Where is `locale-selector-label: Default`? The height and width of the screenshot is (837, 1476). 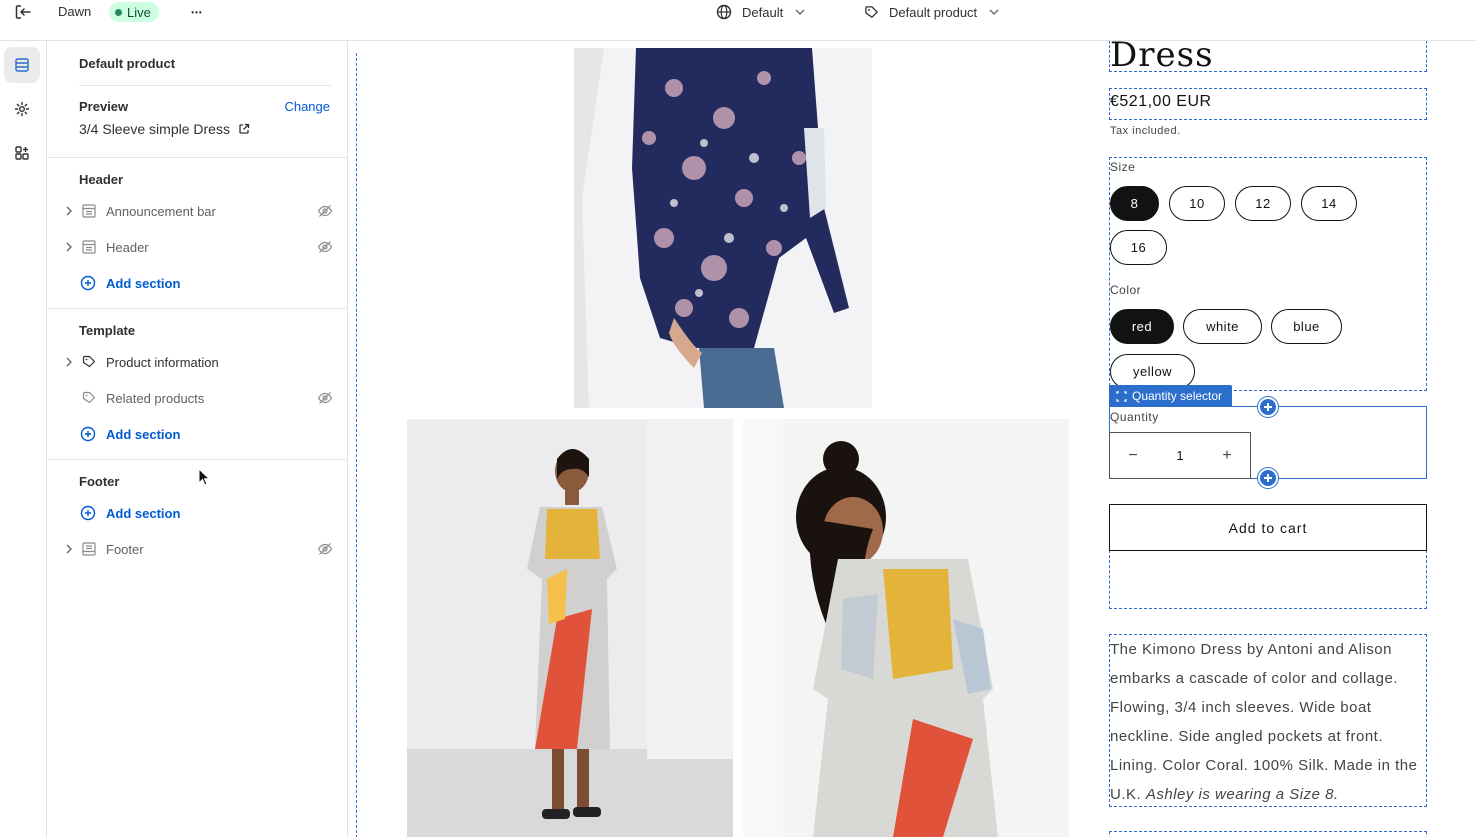
locale-selector-label: Default is located at coordinates (763, 12).